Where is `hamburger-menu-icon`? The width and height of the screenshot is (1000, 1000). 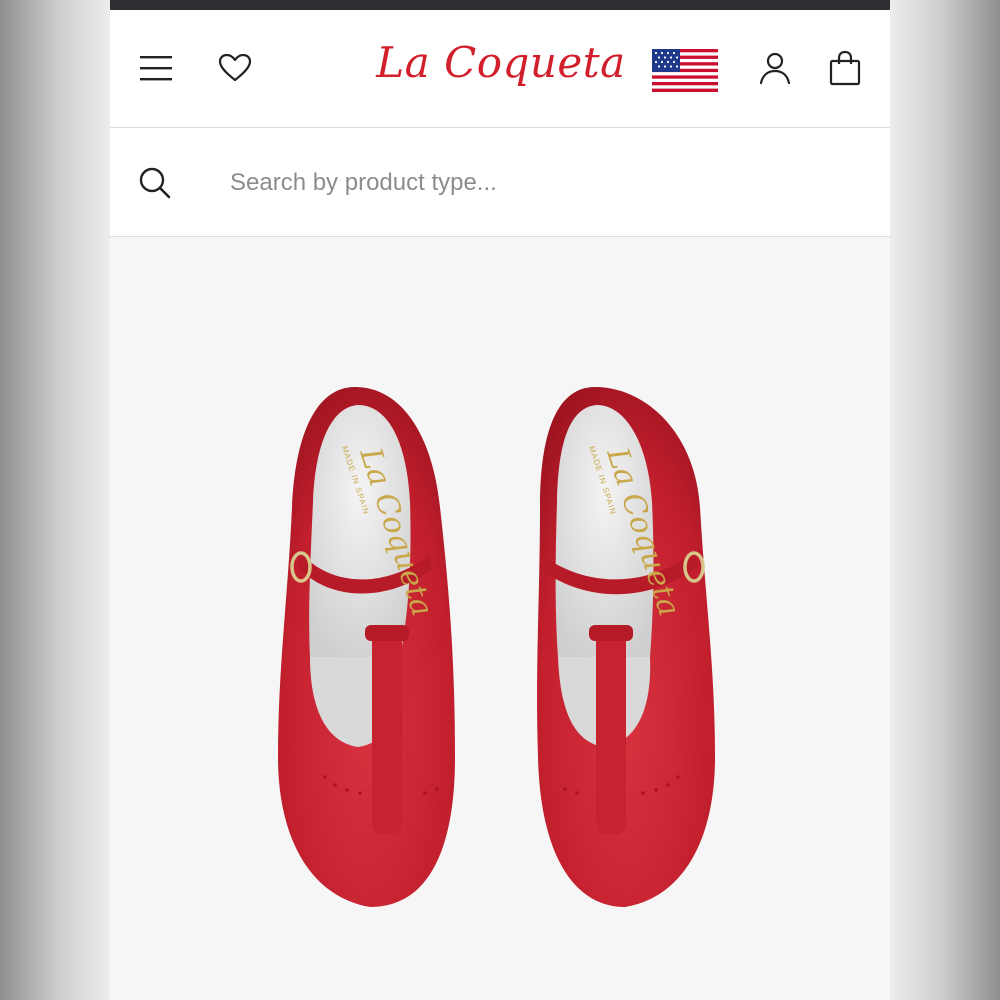
hamburger-menu-icon is located at coordinates (156, 68).